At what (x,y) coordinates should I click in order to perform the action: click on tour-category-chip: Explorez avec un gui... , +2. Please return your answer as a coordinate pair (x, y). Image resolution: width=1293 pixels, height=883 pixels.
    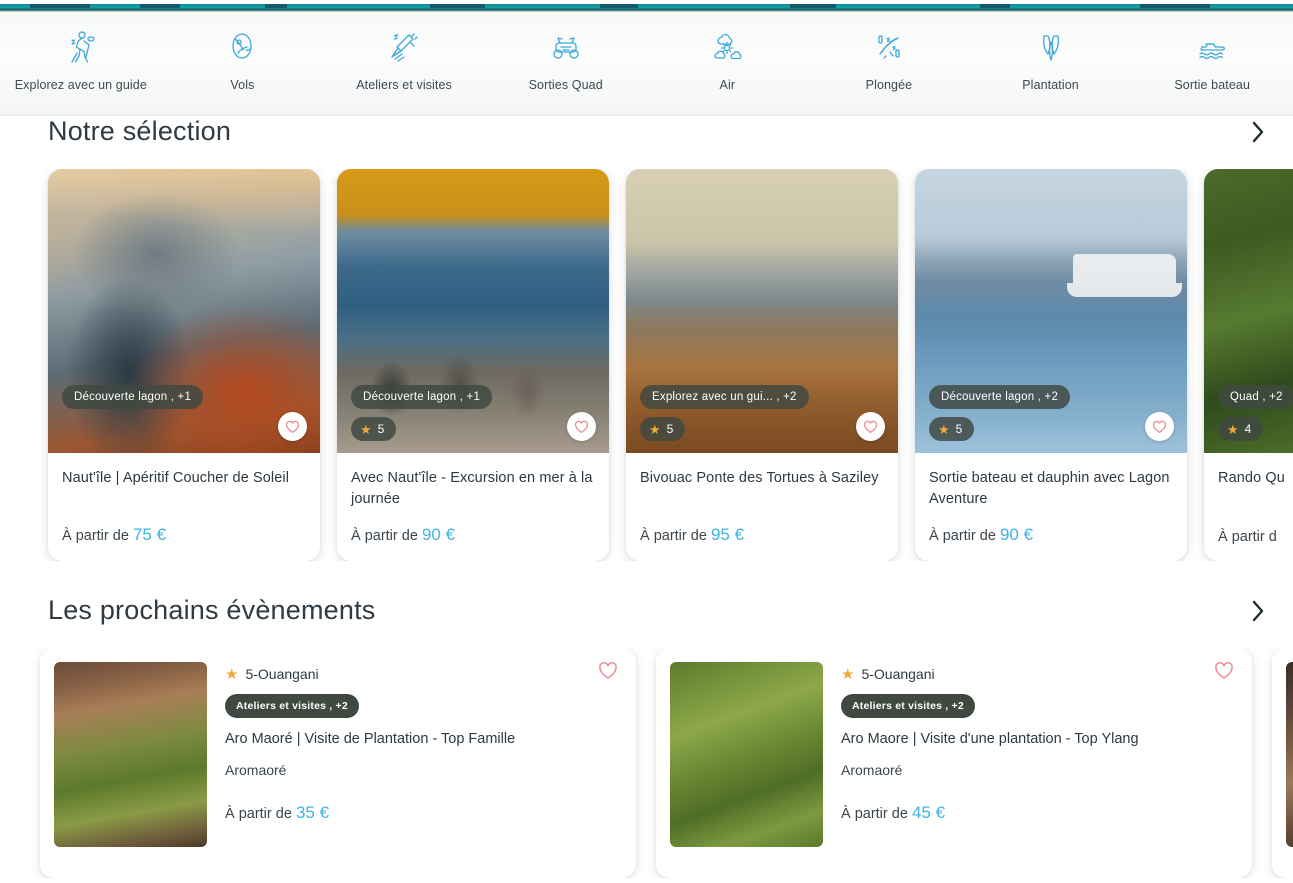
    Looking at the image, I should click on (724, 397).